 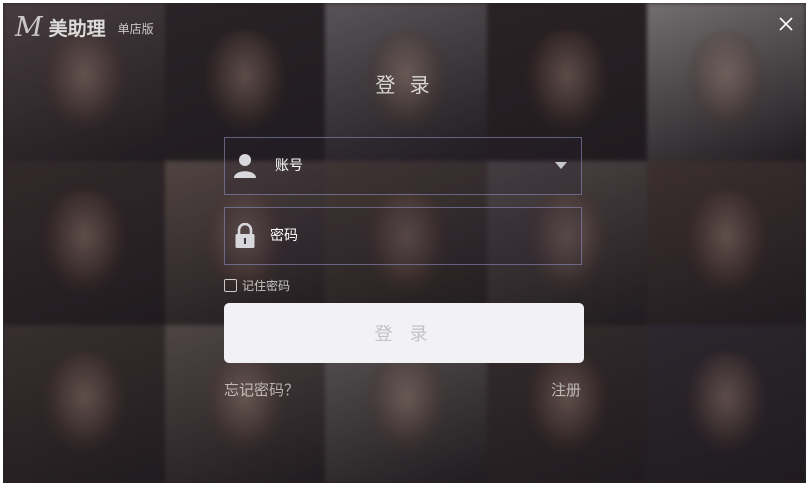 What do you see at coordinates (266, 286) in the screenshot?
I see `remember-password-label: 记住密码` at bounding box center [266, 286].